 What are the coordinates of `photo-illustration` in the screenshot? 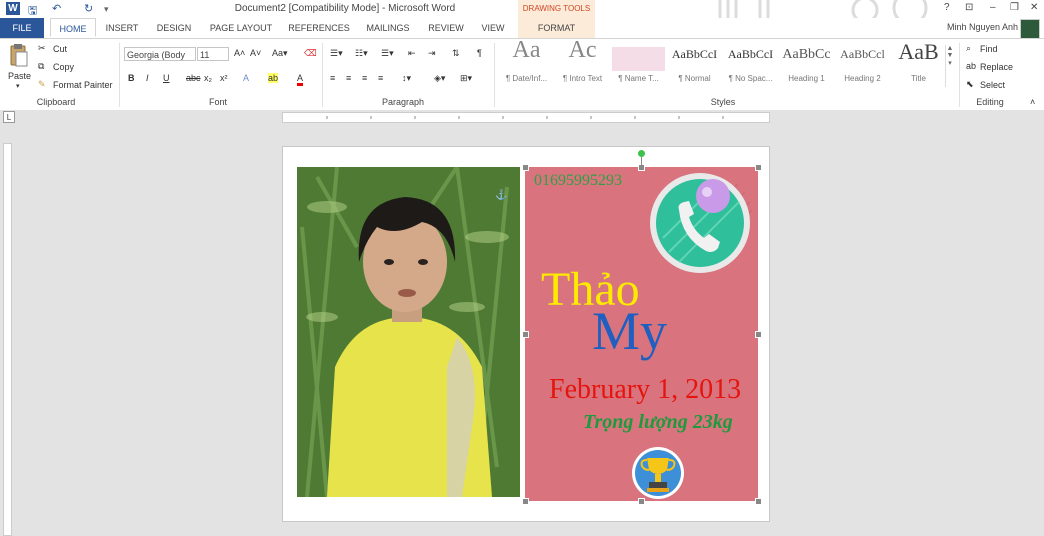 It's located at (408, 332).